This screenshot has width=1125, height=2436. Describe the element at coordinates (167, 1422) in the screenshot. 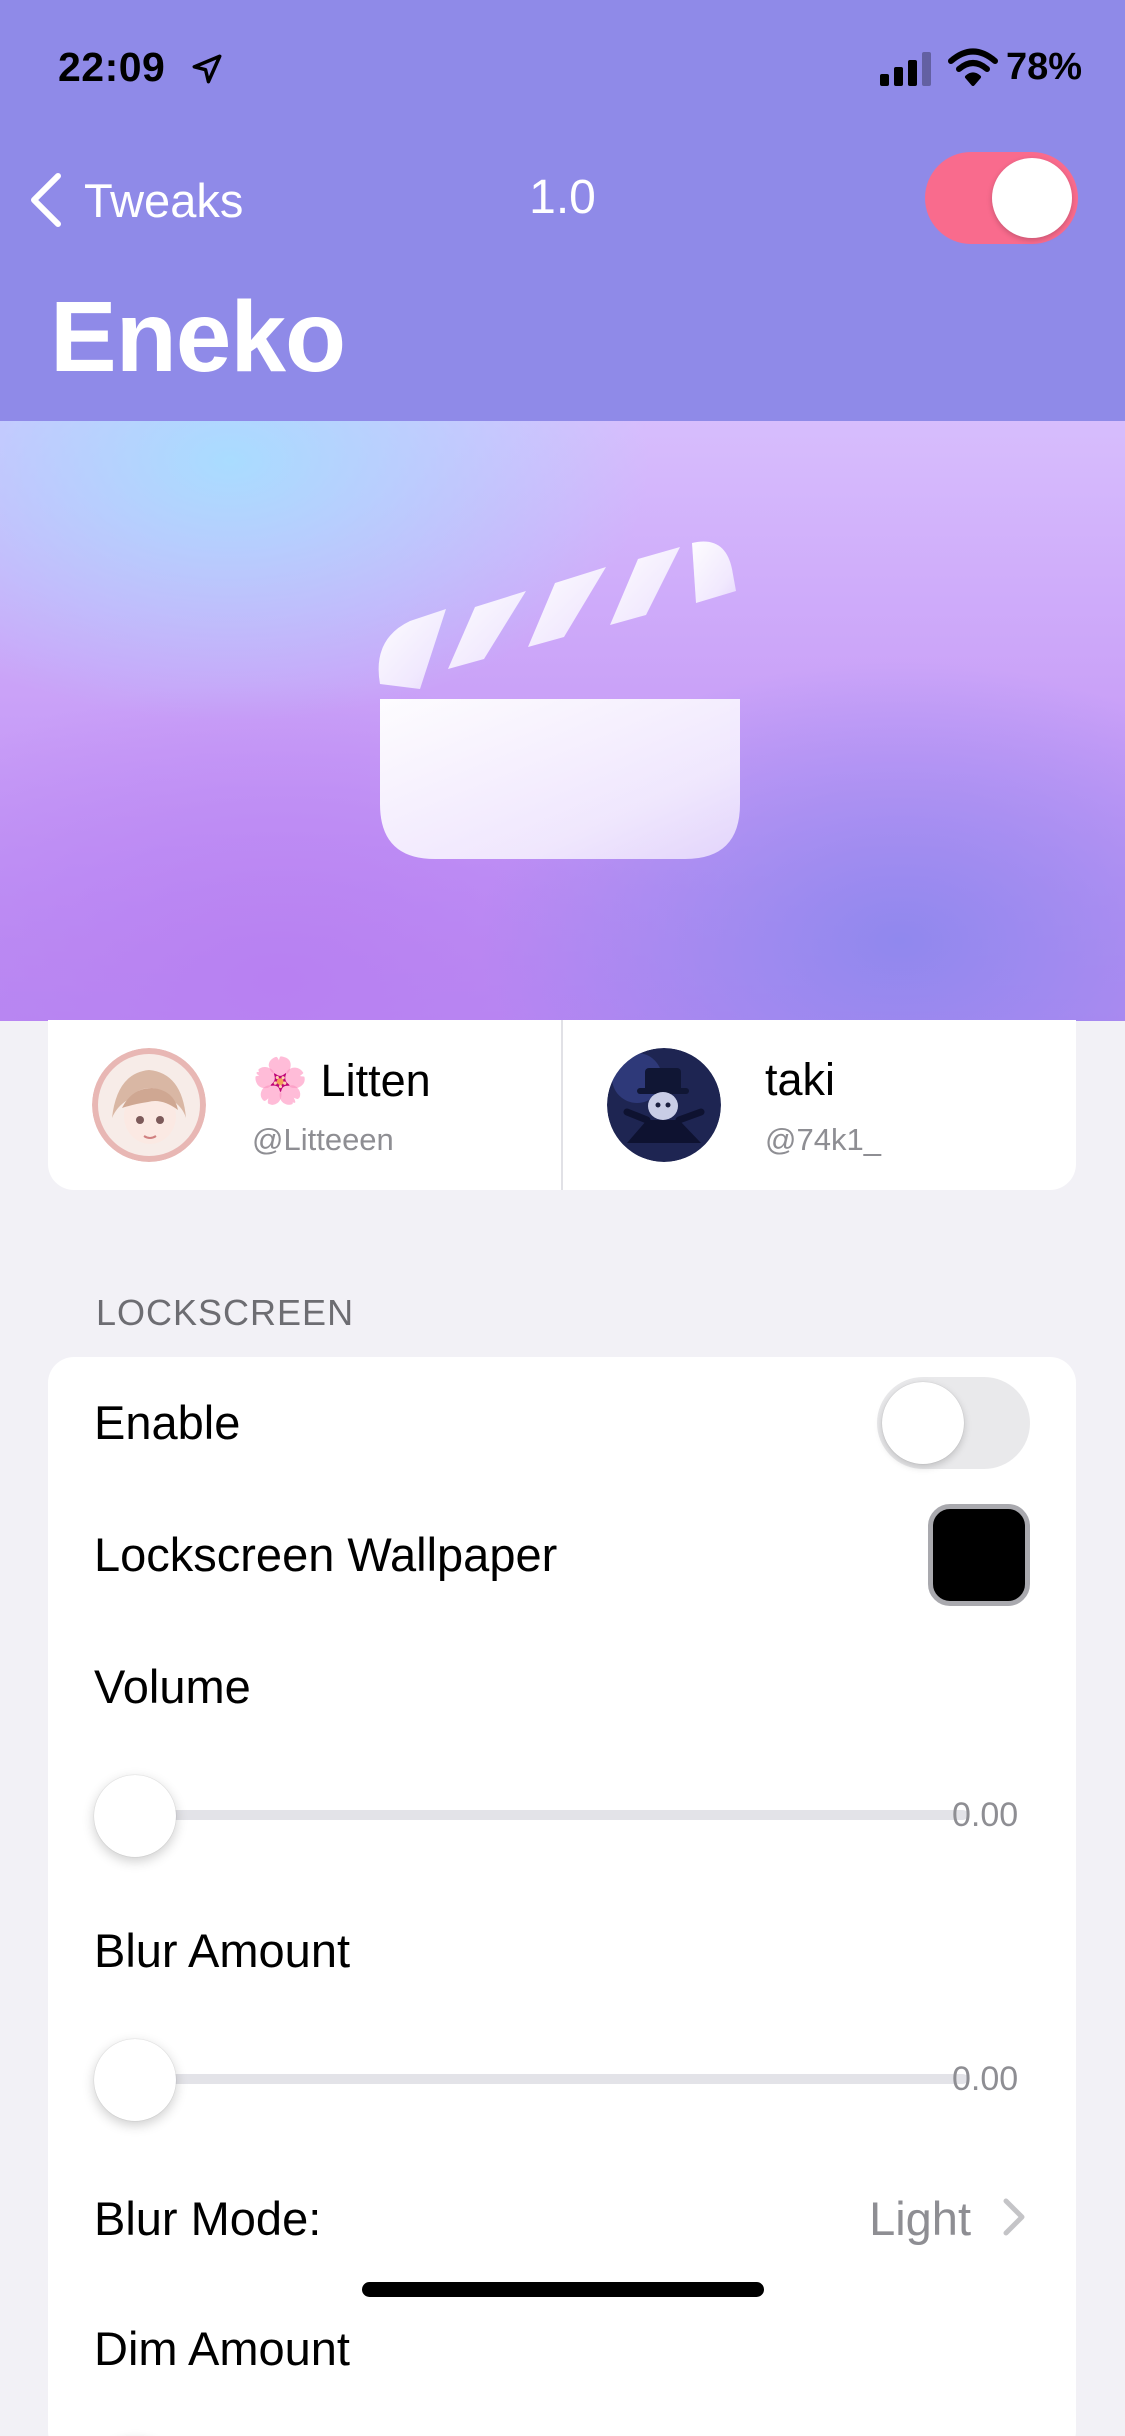

I see `enable-label: Enable` at that location.